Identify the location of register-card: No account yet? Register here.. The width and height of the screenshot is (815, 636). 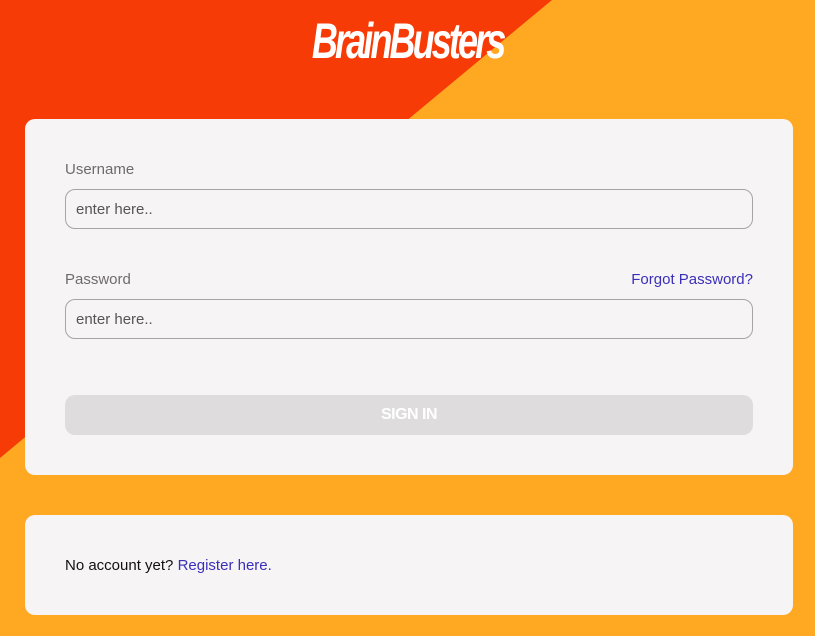
(409, 565).